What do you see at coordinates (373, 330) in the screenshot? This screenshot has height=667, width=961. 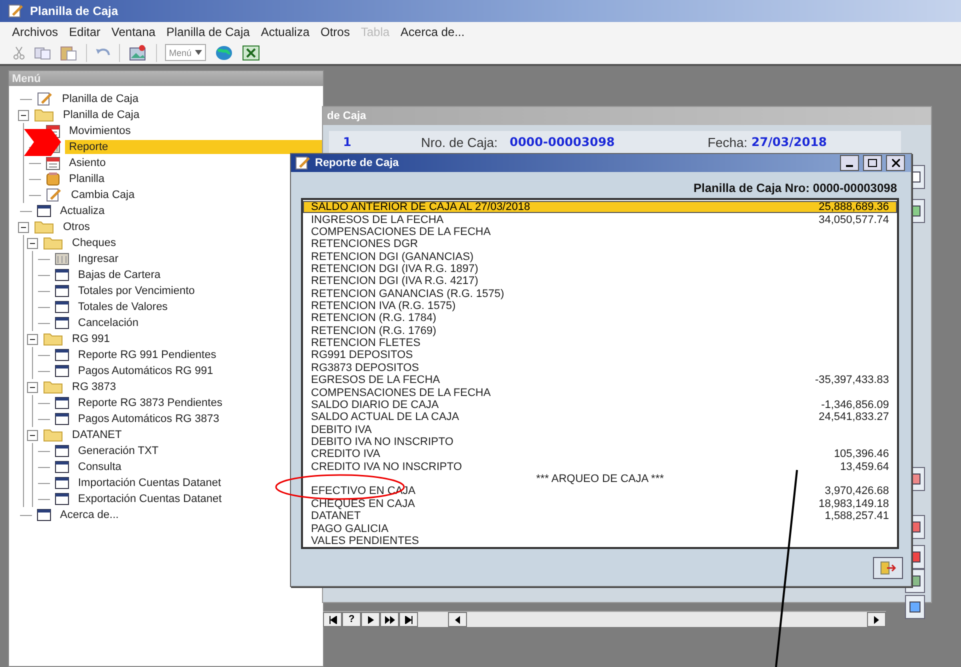 I see `row-label: RETENCION (R.G. 1769)` at bounding box center [373, 330].